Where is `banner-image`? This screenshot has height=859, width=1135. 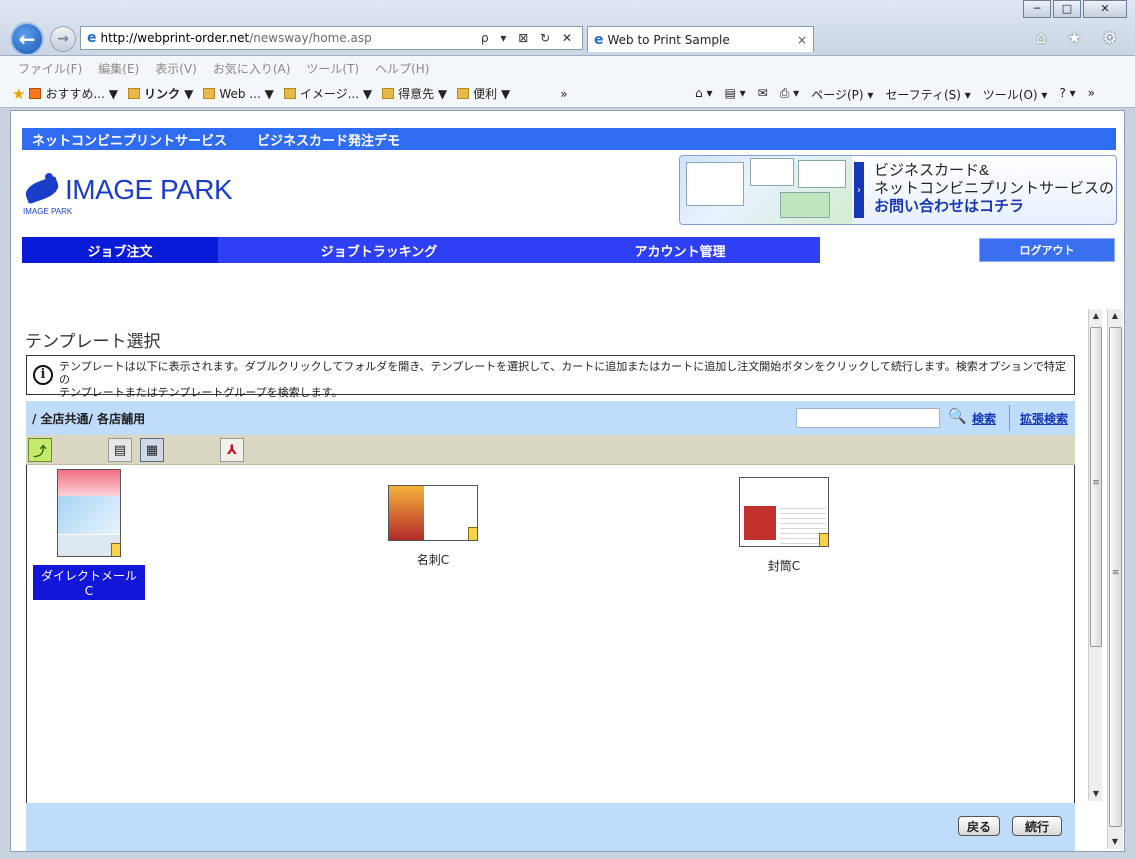
banner-image is located at coordinates (766, 190).